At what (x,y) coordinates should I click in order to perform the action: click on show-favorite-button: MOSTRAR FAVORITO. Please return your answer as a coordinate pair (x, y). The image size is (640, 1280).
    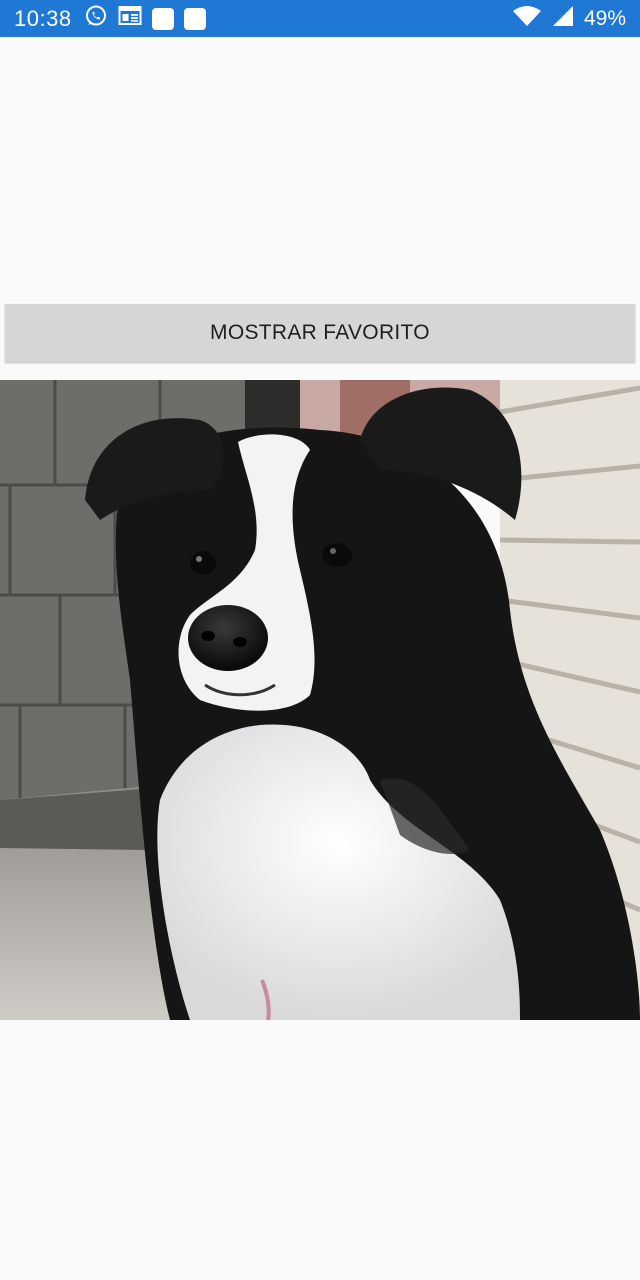
    Looking at the image, I should click on (320, 333).